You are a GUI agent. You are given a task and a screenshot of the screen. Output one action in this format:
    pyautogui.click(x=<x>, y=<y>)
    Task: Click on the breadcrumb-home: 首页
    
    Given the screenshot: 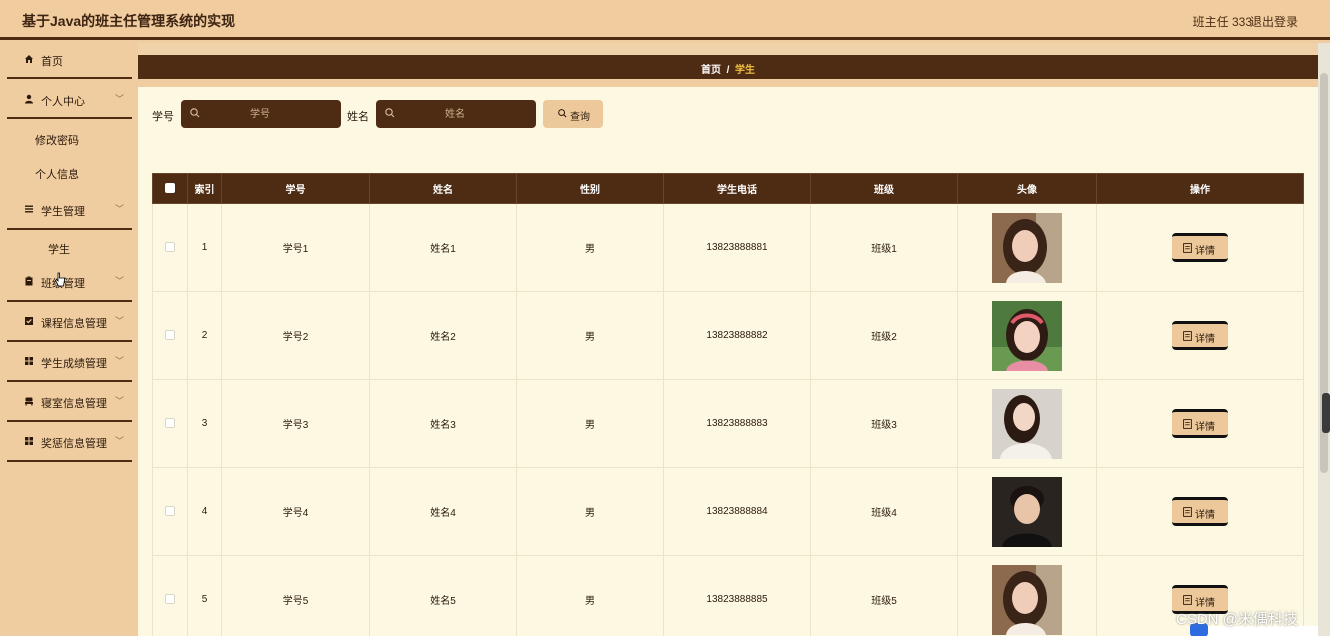 What is the action you would take?
    pyautogui.click(x=711, y=70)
    